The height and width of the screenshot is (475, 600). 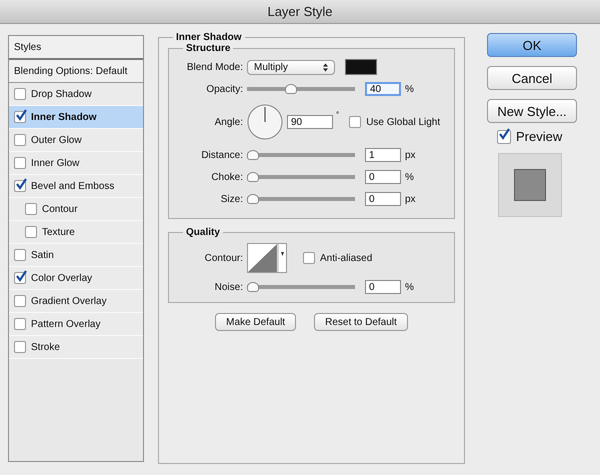 What do you see at coordinates (338, 114) in the screenshot?
I see `unit-label: °` at bounding box center [338, 114].